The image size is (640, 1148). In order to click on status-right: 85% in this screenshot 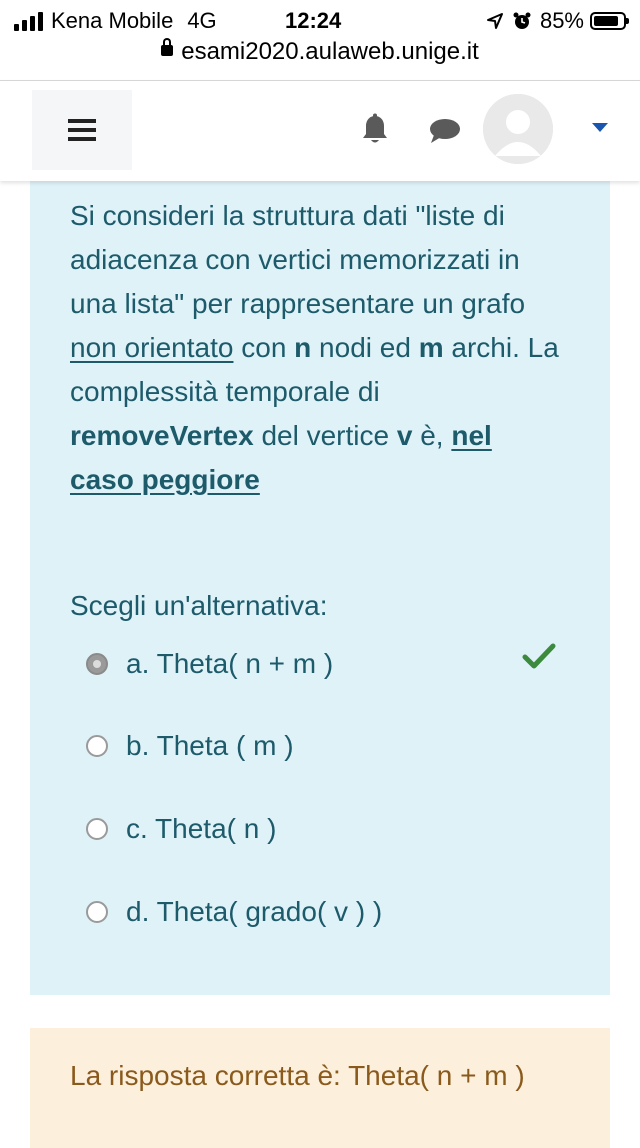, I will do `click(557, 21)`.